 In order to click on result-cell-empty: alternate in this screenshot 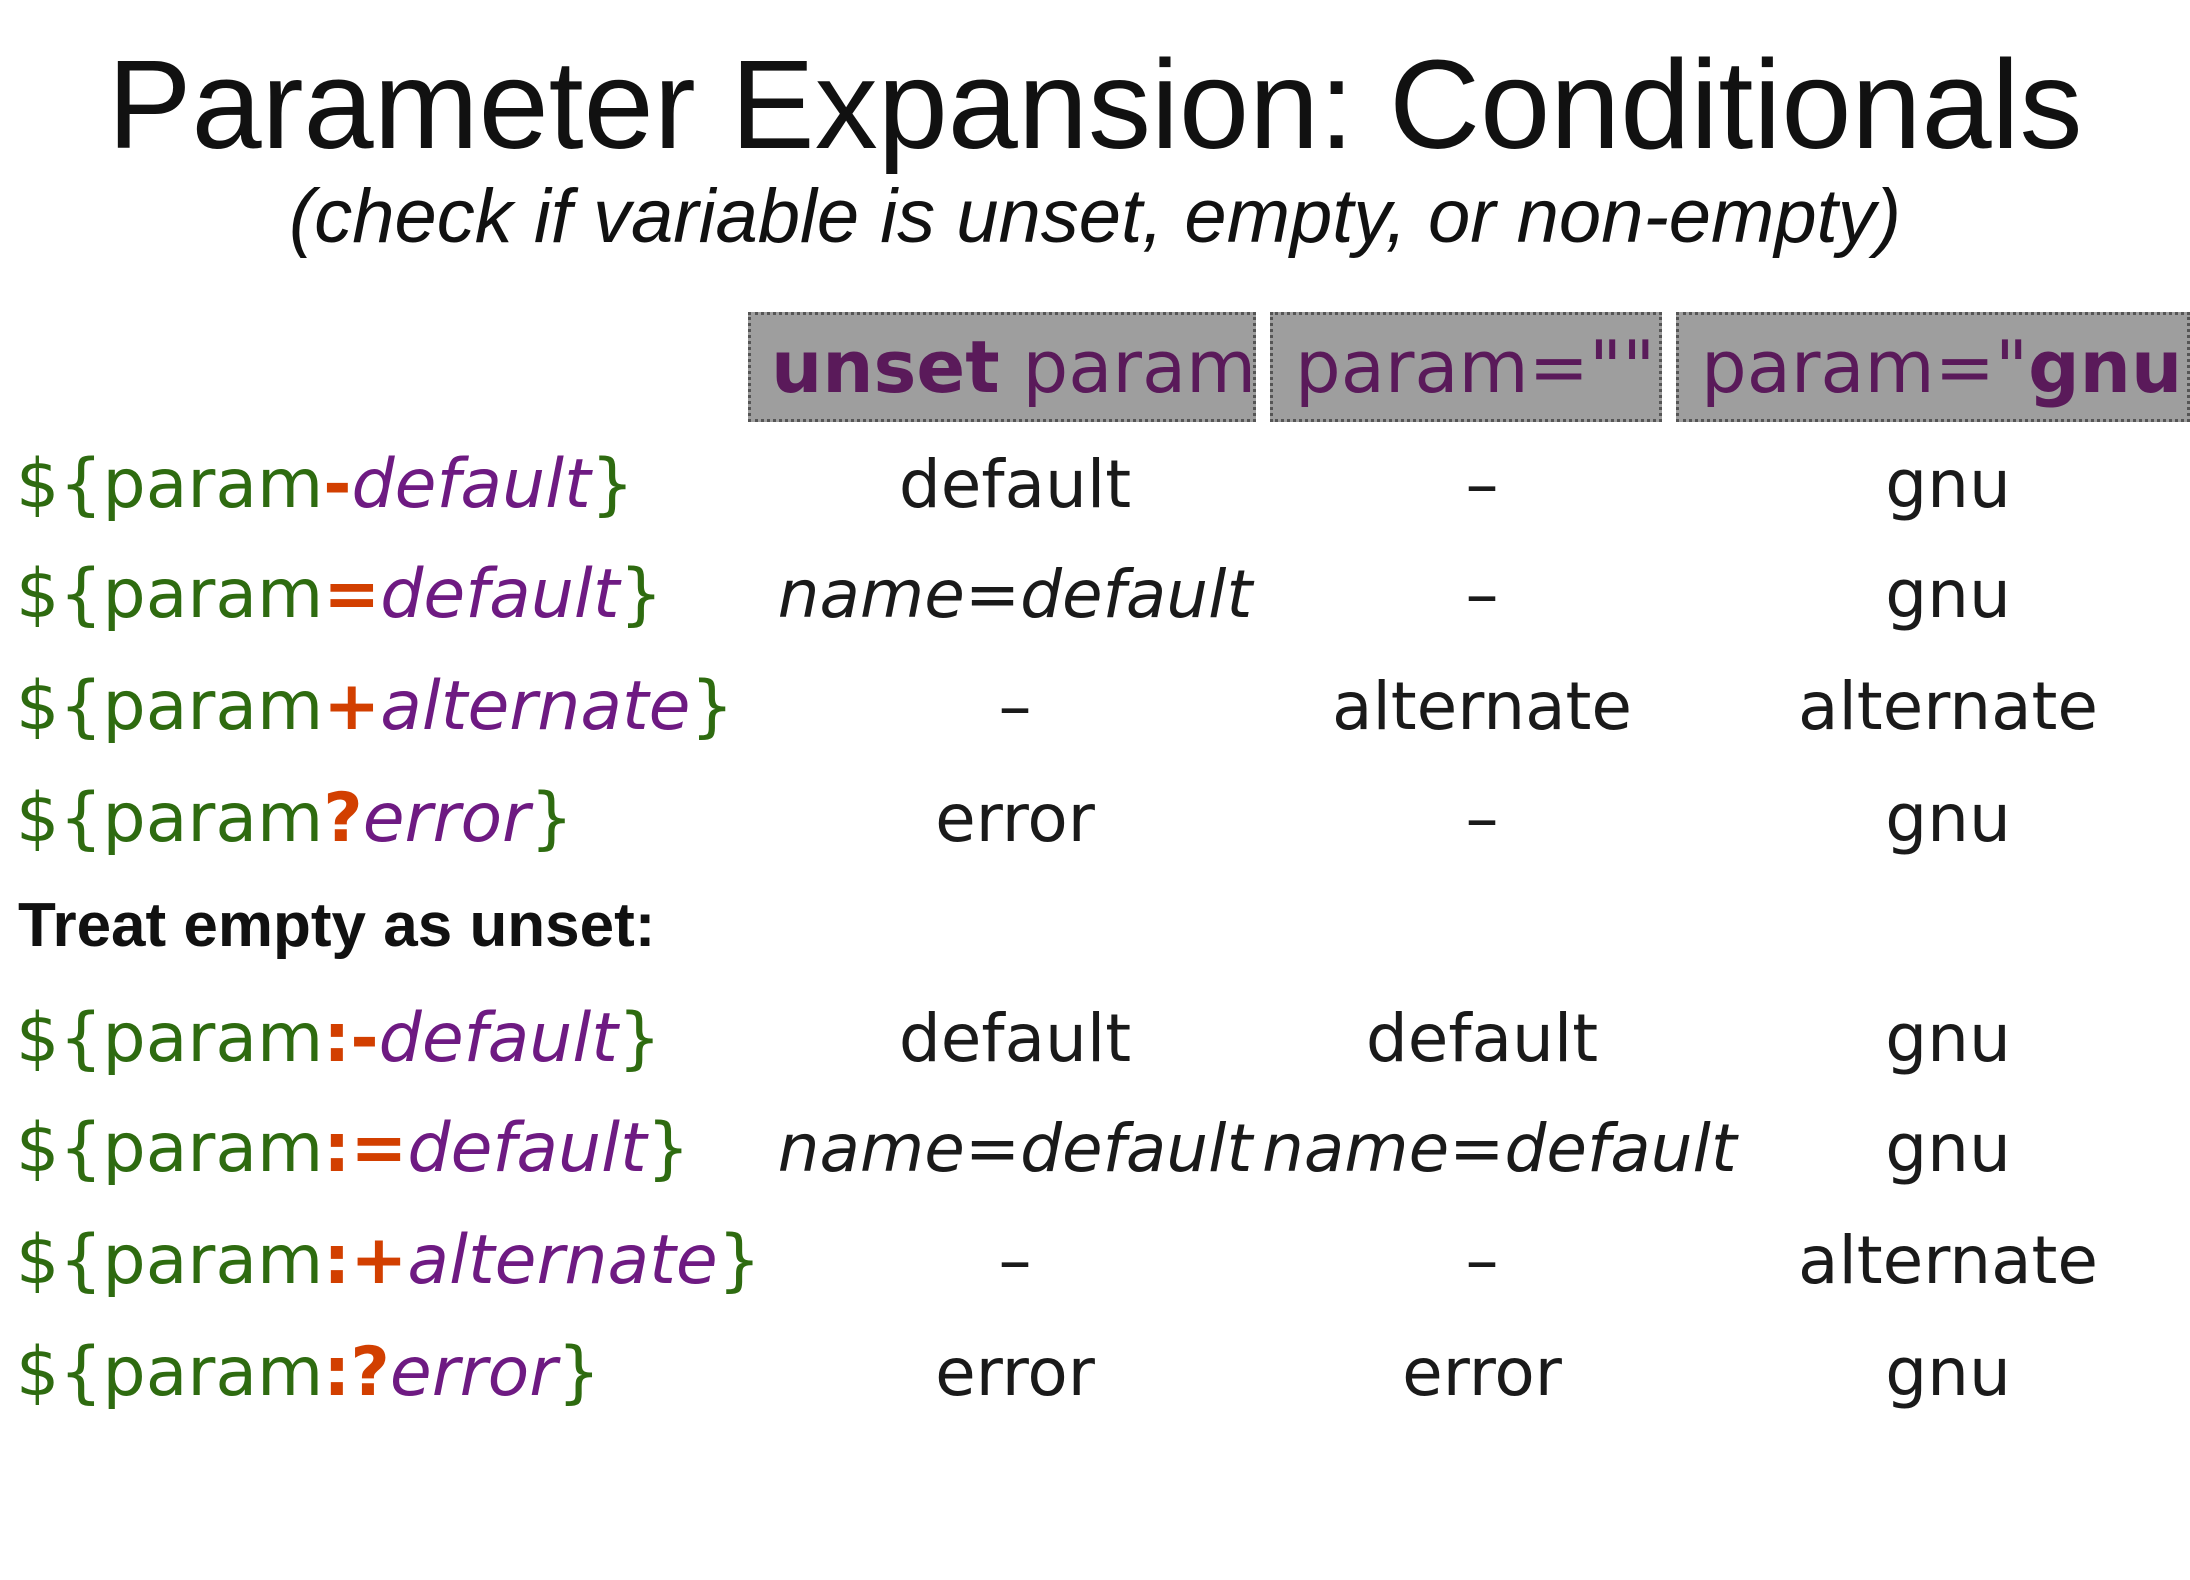, I will do `click(1482, 706)`.